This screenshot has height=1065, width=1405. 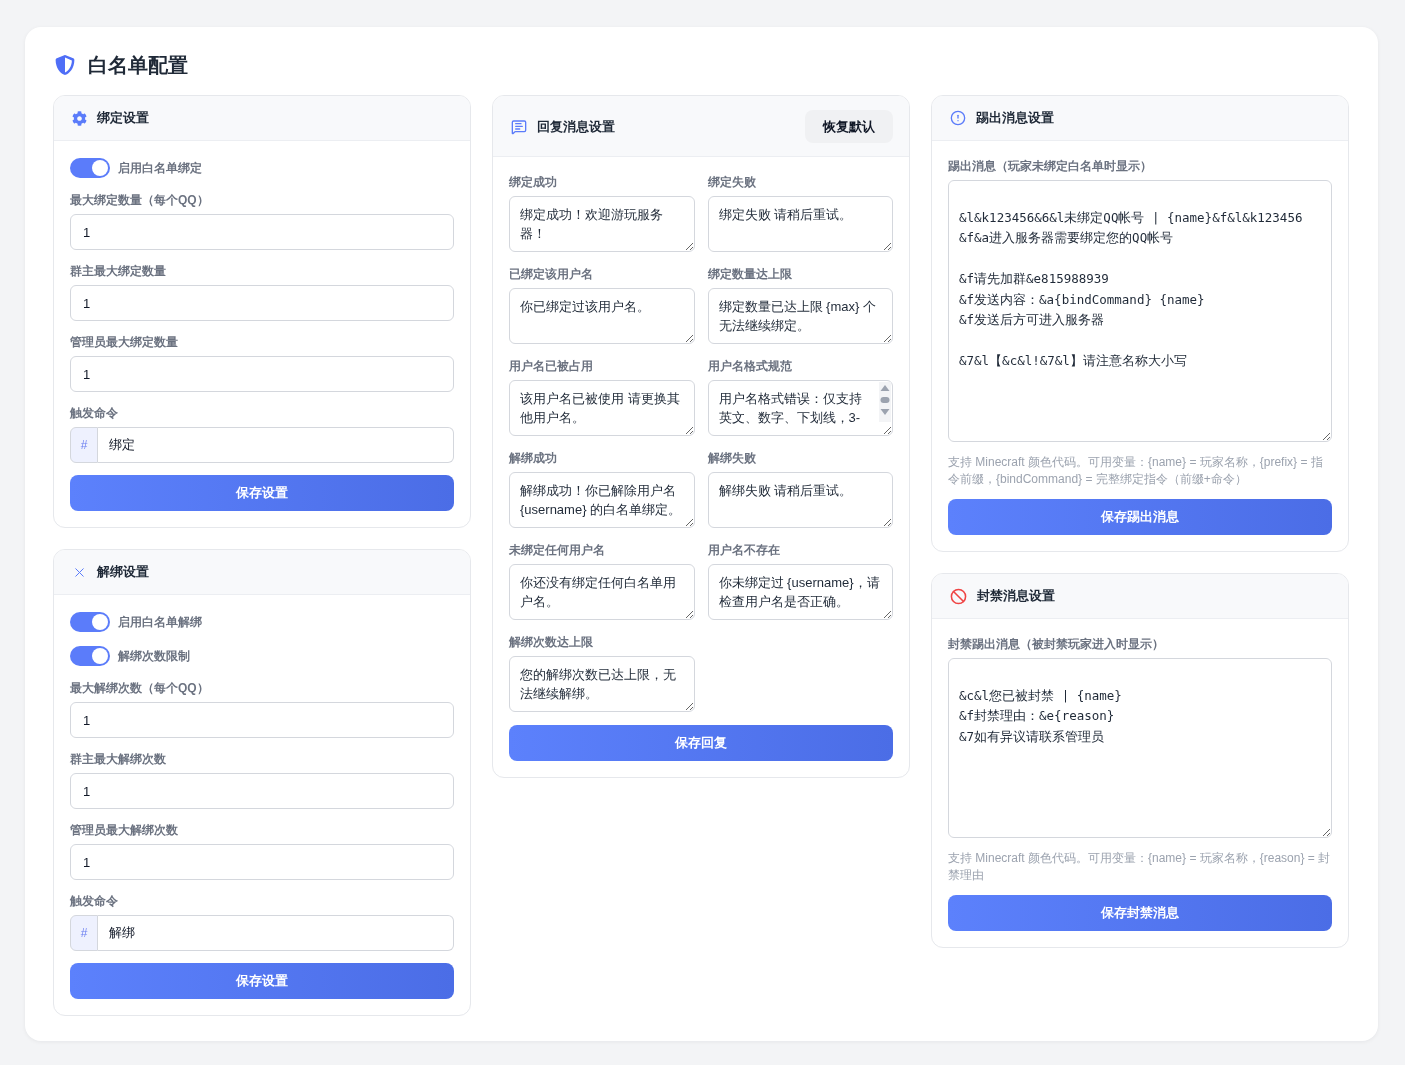 What do you see at coordinates (732, 458) in the screenshot?
I see `field-label: 解绑失败` at bounding box center [732, 458].